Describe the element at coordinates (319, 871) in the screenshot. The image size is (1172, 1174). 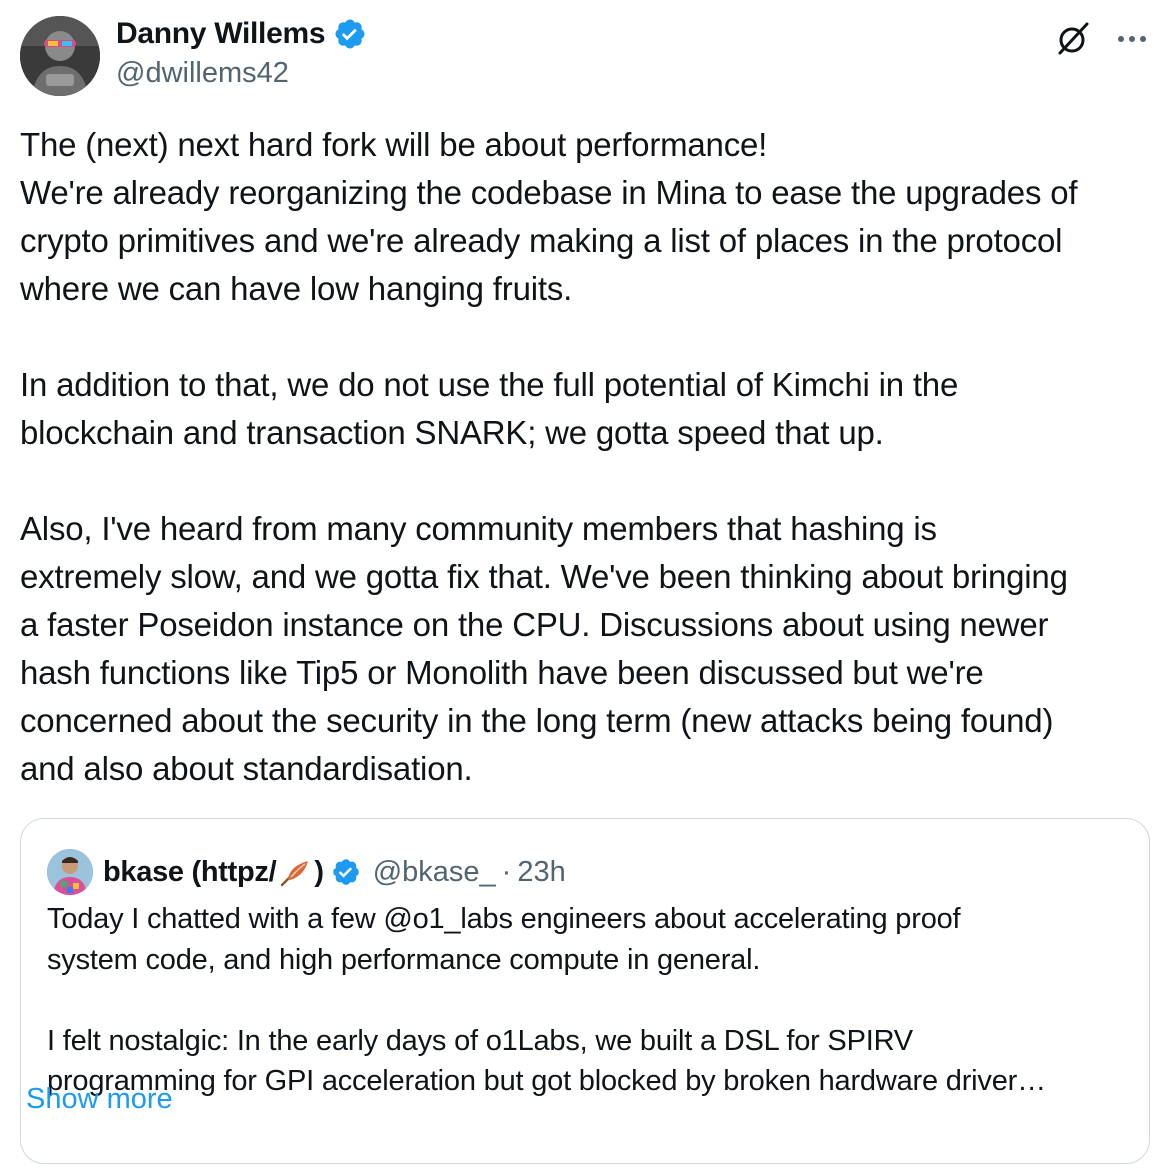
I see `quoted-name-suffix: )` at that location.